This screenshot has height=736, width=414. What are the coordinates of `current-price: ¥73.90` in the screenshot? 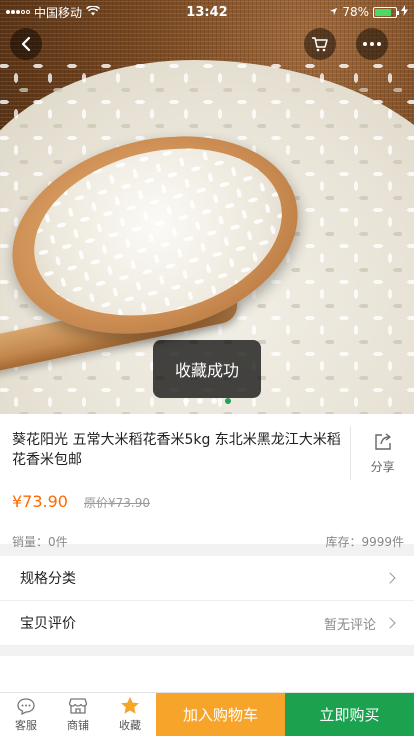 It's located at (40, 501).